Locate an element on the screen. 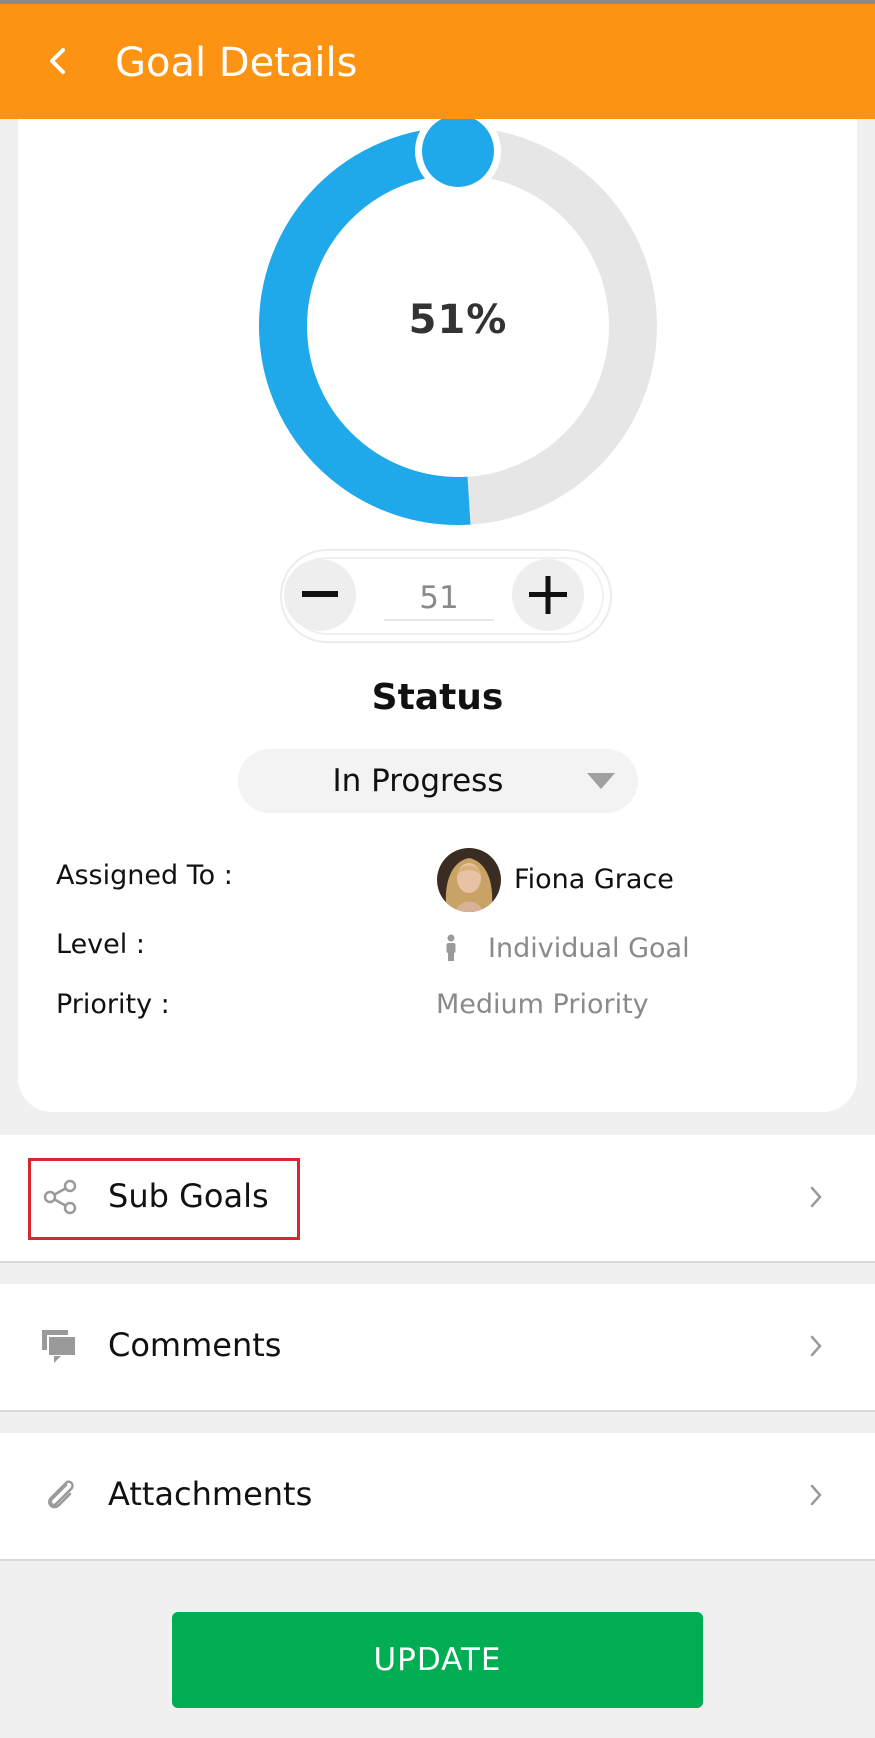 Image resolution: width=875 pixels, height=1738 pixels. progress-percent: 51% is located at coordinates (458, 320).